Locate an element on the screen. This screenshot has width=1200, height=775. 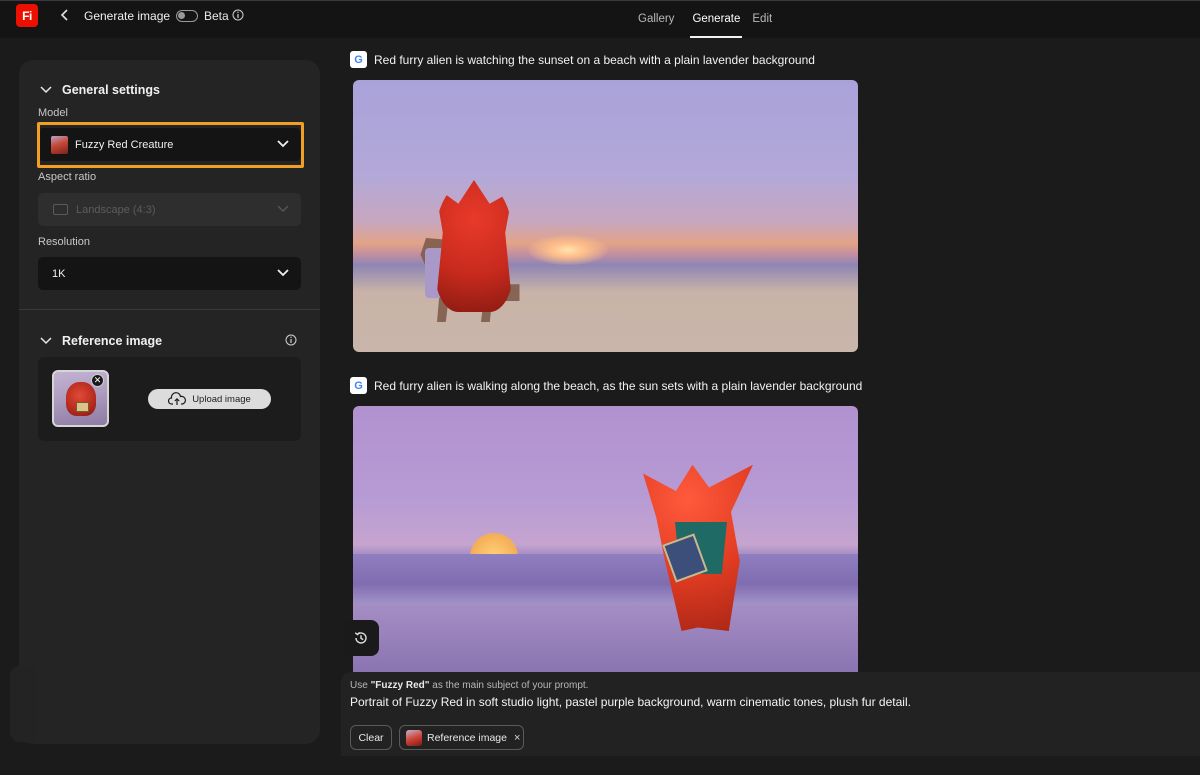
reference-image-title: Reference image is located at coordinates (112, 341).